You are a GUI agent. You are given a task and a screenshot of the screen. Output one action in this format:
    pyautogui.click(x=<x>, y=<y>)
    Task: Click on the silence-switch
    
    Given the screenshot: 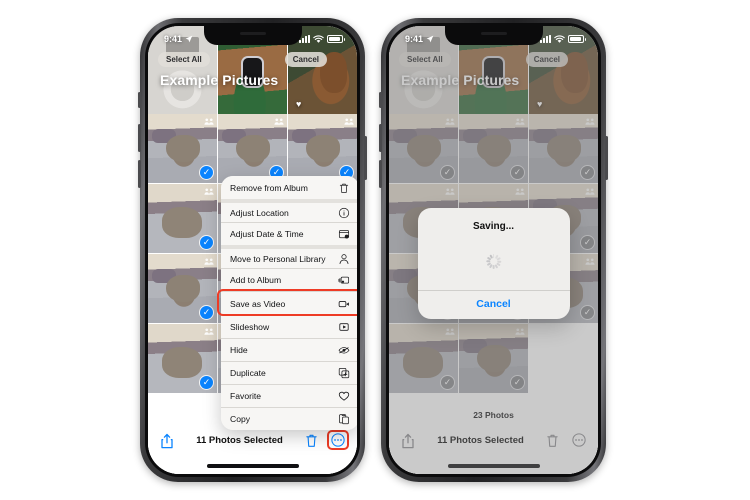 What is the action you would take?
    pyautogui.click(x=139, y=100)
    